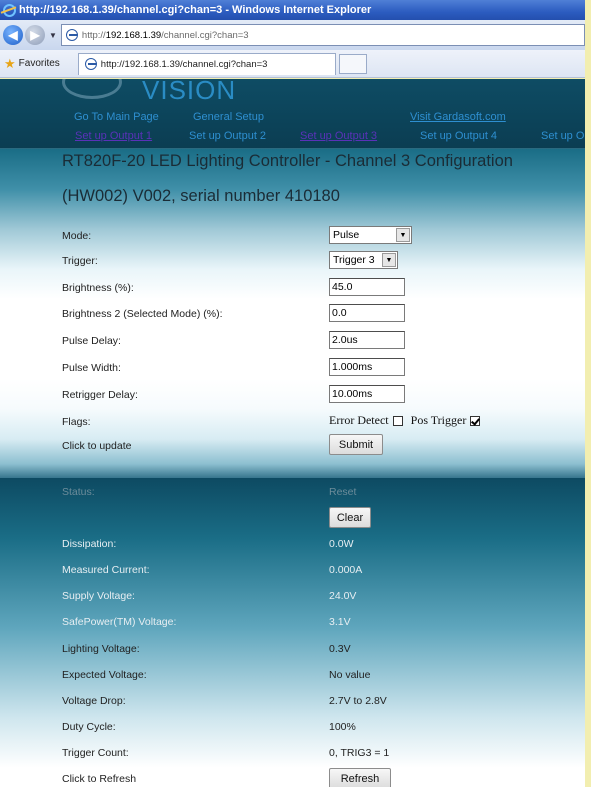  I want to click on submit-button: Submit, so click(356, 444).